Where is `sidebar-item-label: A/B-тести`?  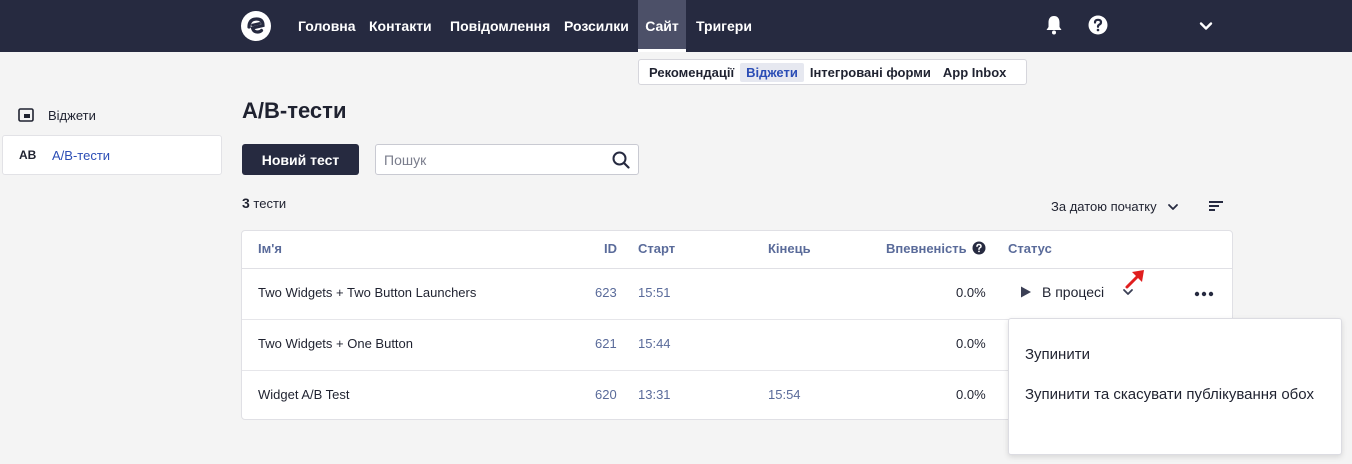
sidebar-item-label: A/B-тести is located at coordinates (81, 155).